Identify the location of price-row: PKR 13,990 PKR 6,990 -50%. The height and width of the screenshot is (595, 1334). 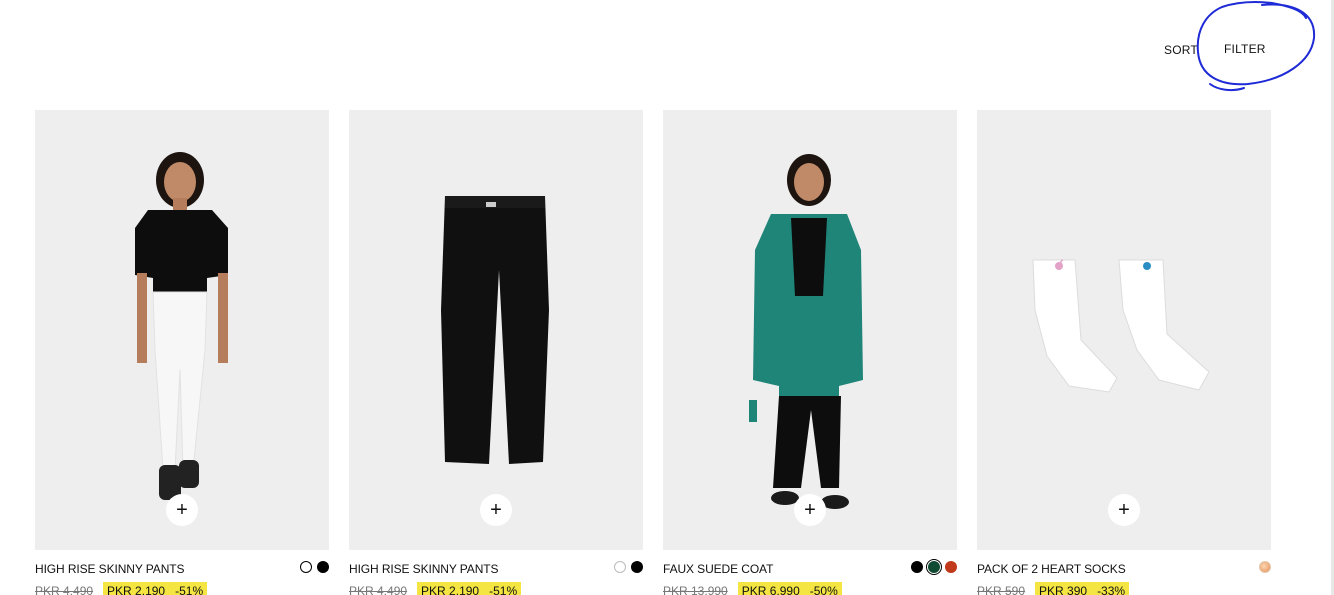
(752, 588).